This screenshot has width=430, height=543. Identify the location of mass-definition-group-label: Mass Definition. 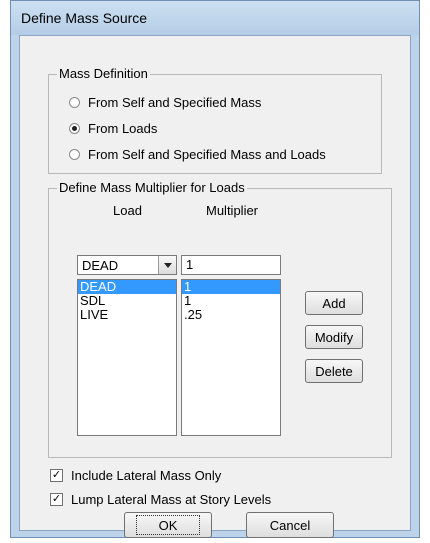
(103, 74).